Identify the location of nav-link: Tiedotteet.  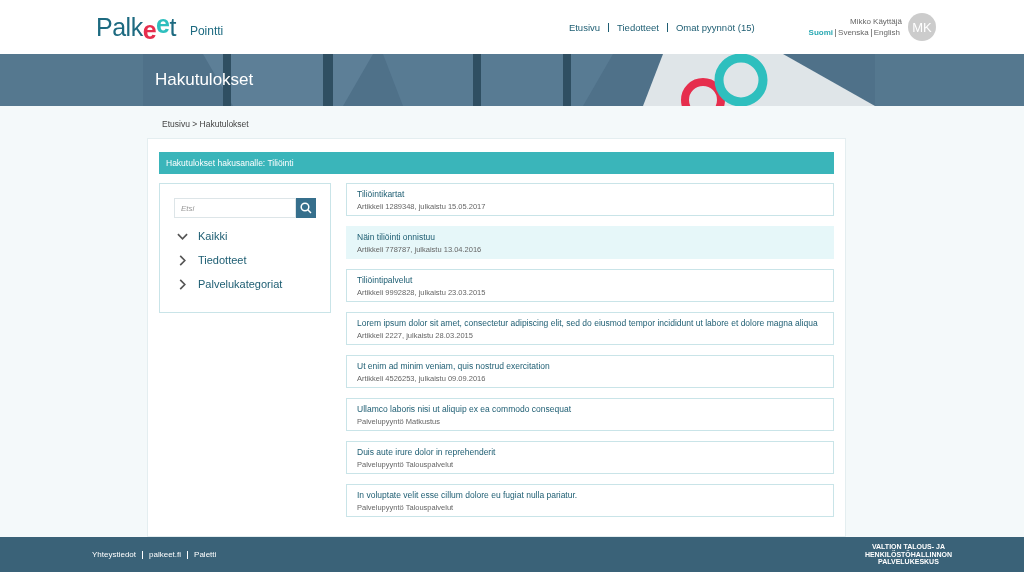
(637, 27).